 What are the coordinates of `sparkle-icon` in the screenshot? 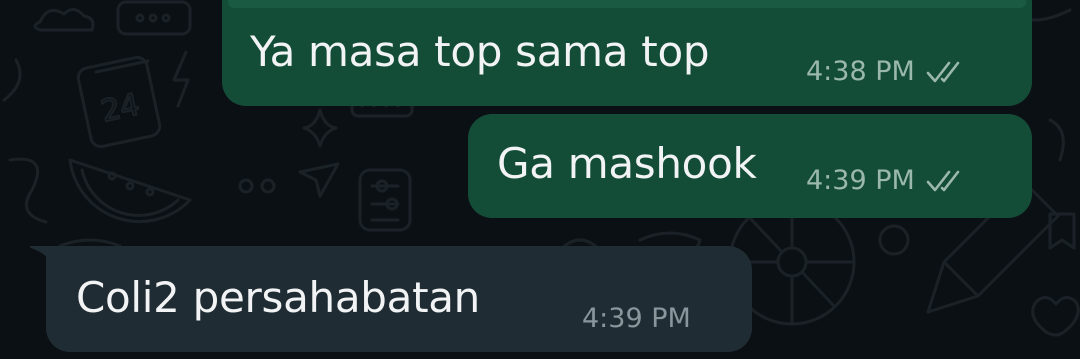 It's located at (320, 128).